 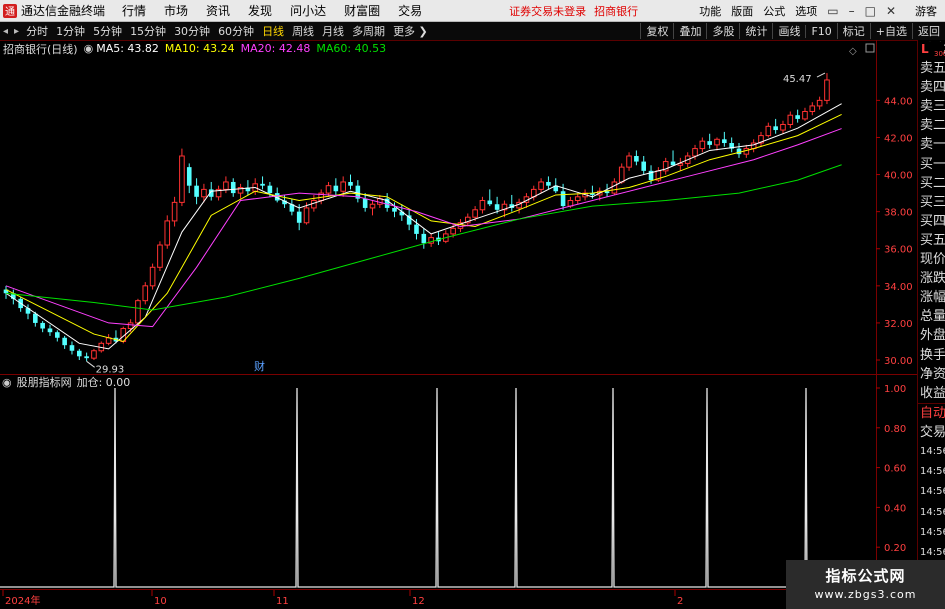 I want to click on draw-line-button: 画线, so click(x=788, y=31).